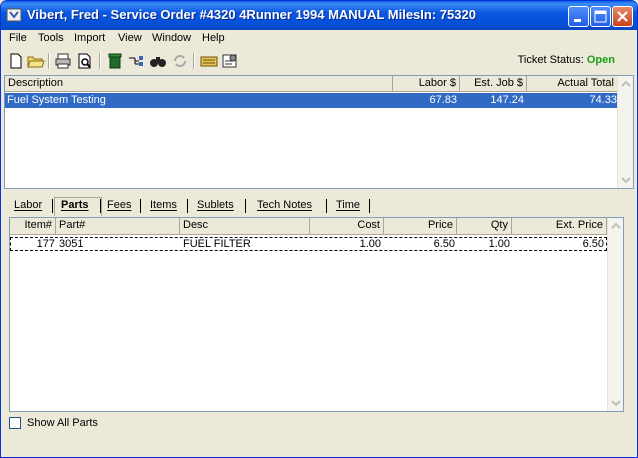 The width and height of the screenshot is (638, 458). Describe the element at coordinates (444, 244) in the screenshot. I see `part-price: 6.50` at that location.